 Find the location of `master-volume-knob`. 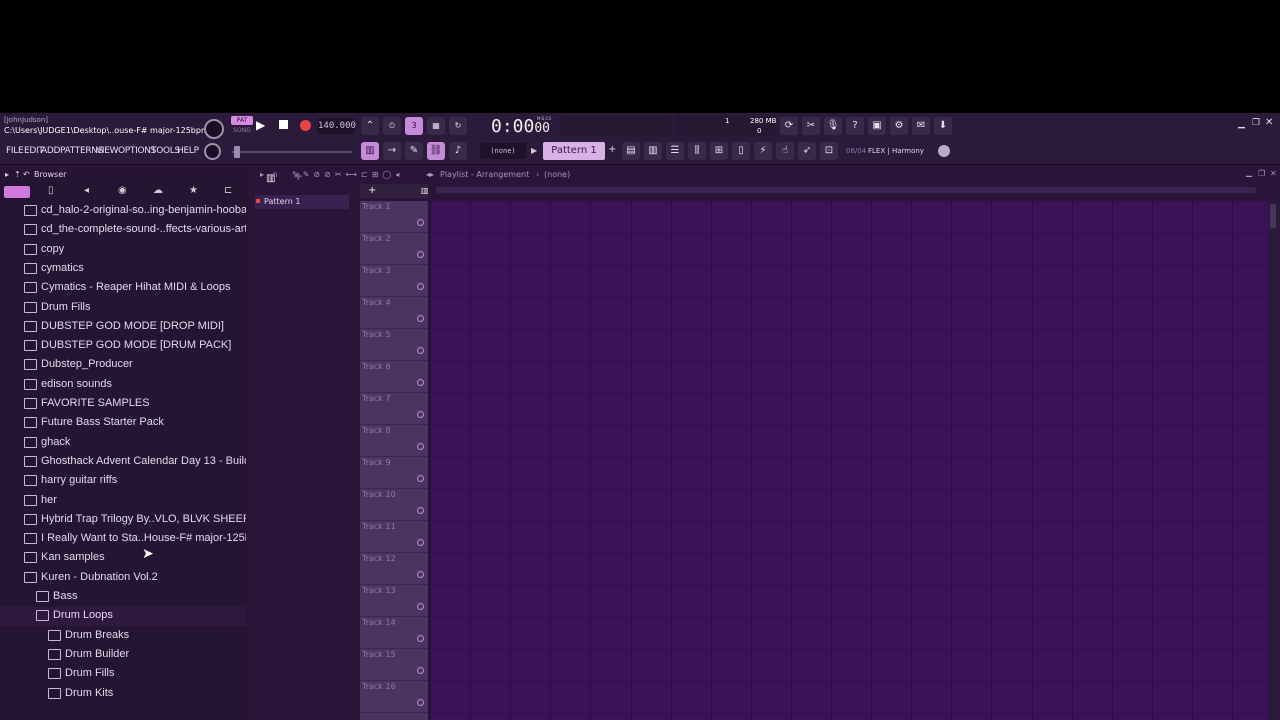

master-volume-knob is located at coordinates (214, 129).